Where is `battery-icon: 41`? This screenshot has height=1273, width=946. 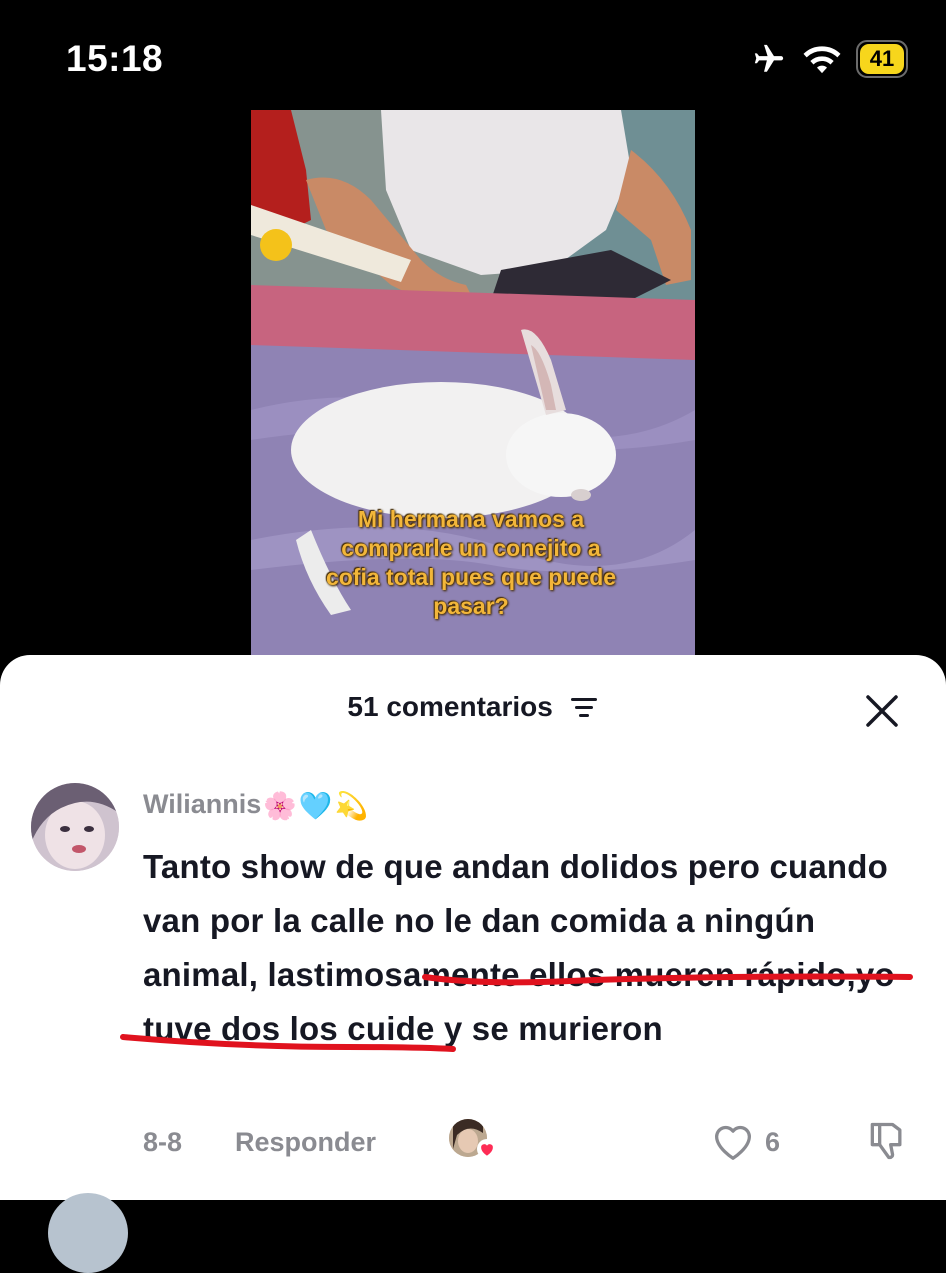 battery-icon: 41 is located at coordinates (882, 59).